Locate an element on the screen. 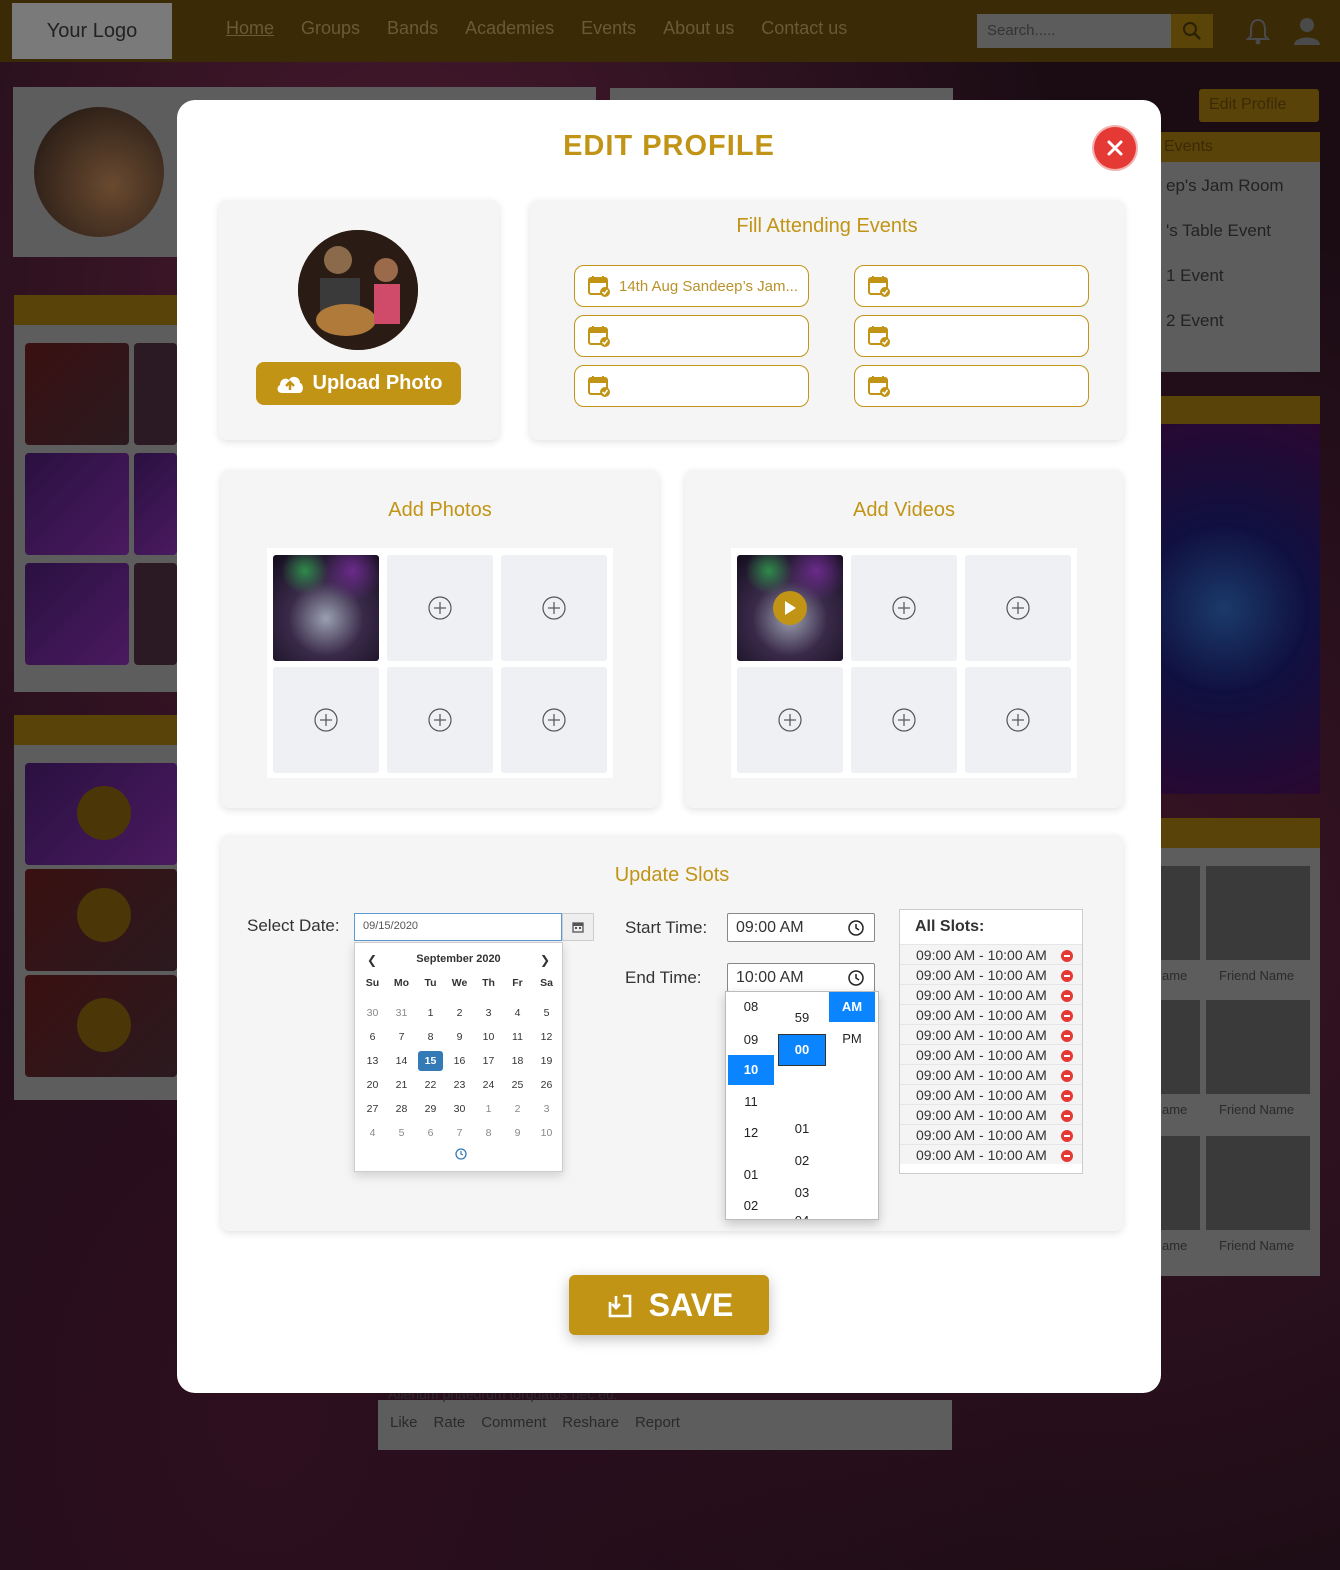  calendar-day: 27 is located at coordinates (372, 1109).